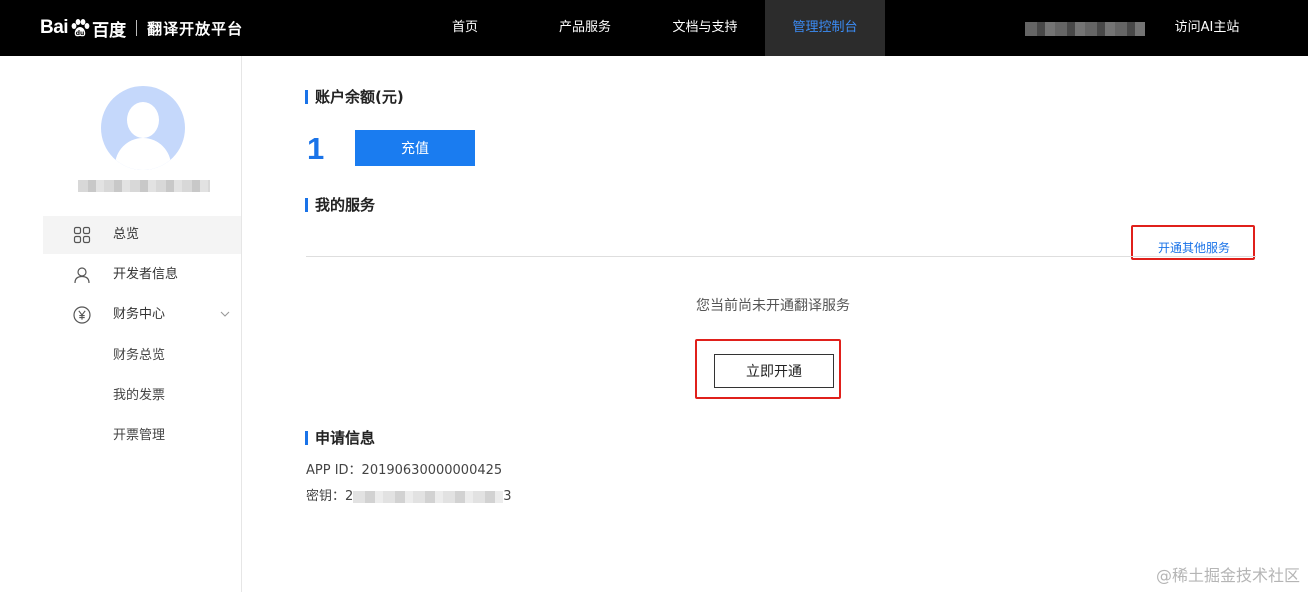 This screenshot has width=1308, height=592. What do you see at coordinates (354, 97) in the screenshot?
I see `account-balance-title: 账户余额(元)` at bounding box center [354, 97].